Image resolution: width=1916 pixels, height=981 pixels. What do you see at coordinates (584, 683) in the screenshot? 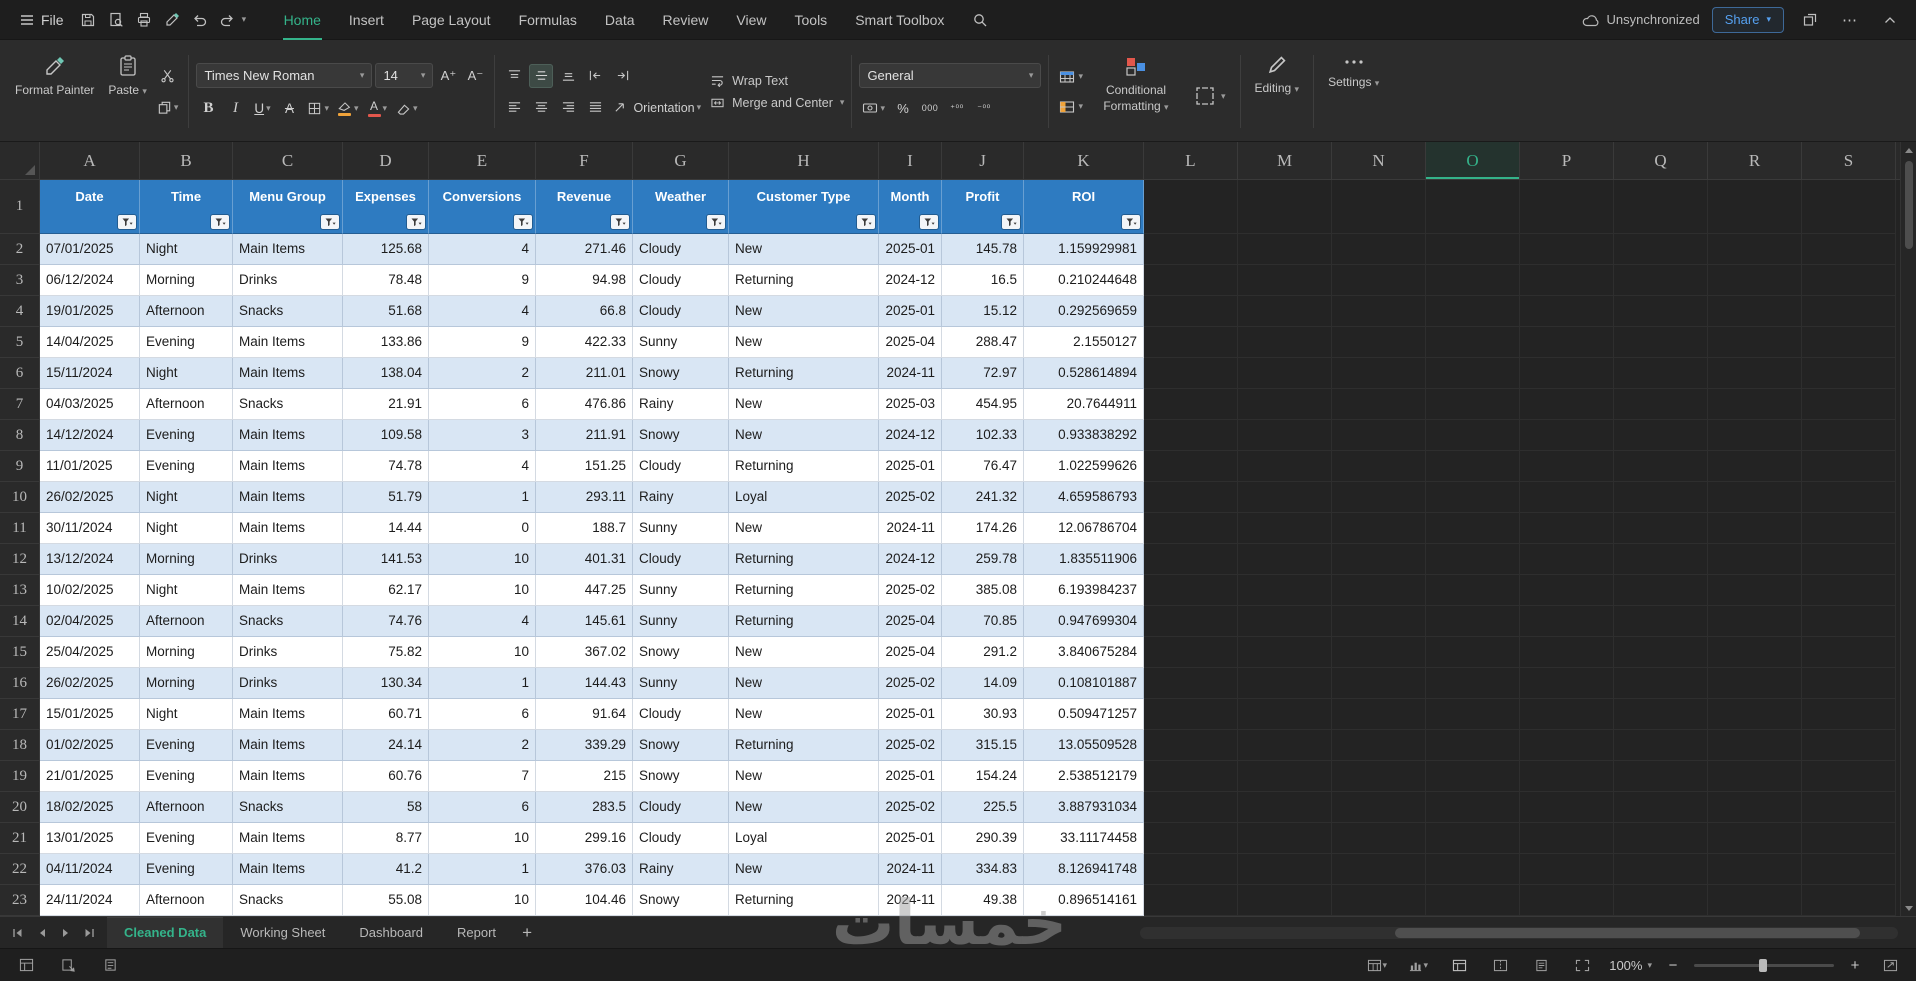
I see `cell-F16: 144.43` at bounding box center [584, 683].